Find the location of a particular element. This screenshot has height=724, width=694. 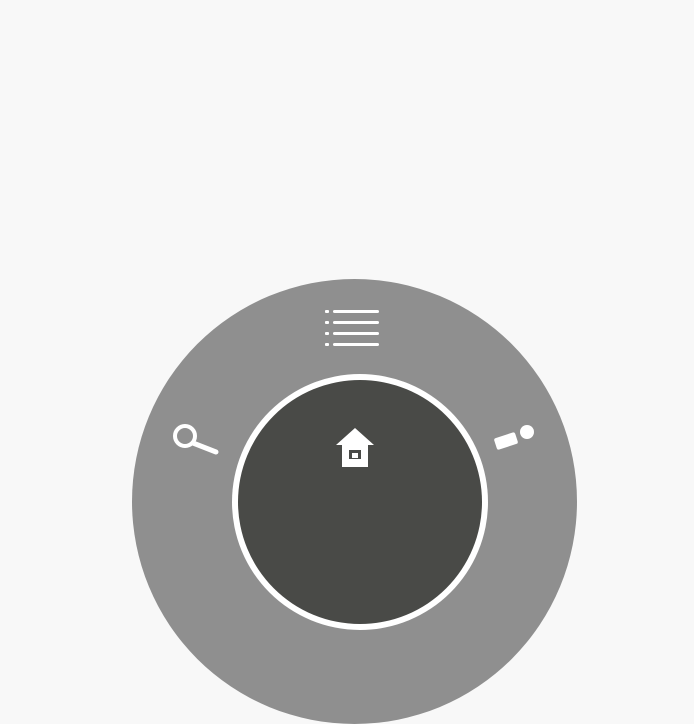

info-button is located at coordinates (515, 439).